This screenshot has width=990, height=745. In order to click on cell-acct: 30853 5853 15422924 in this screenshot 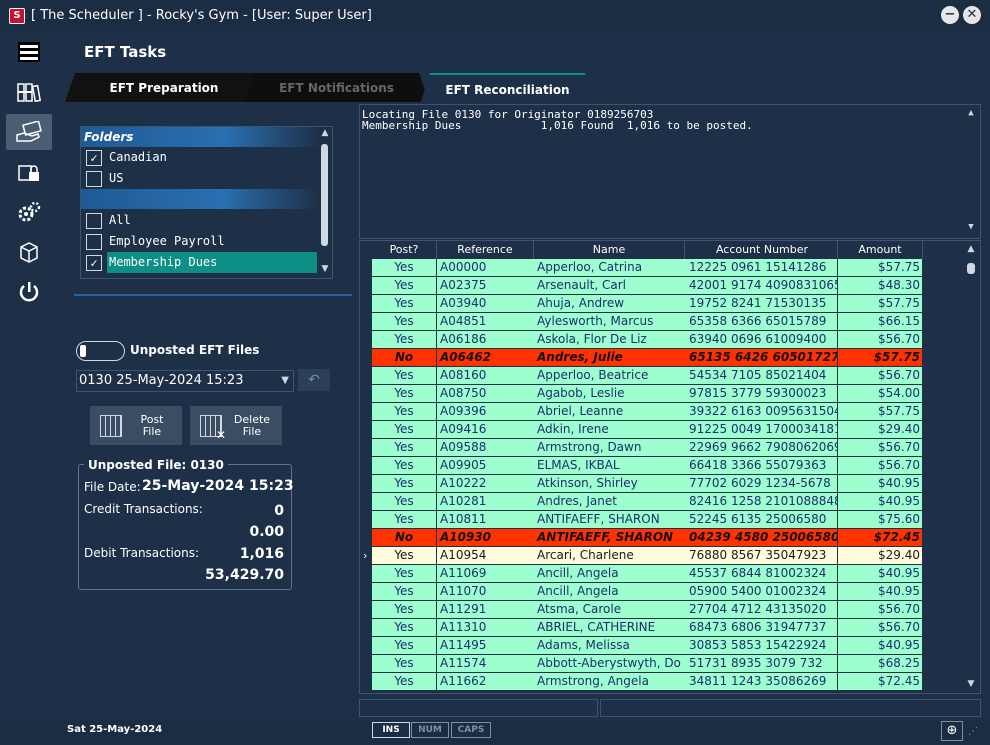, I will do `click(762, 646)`.